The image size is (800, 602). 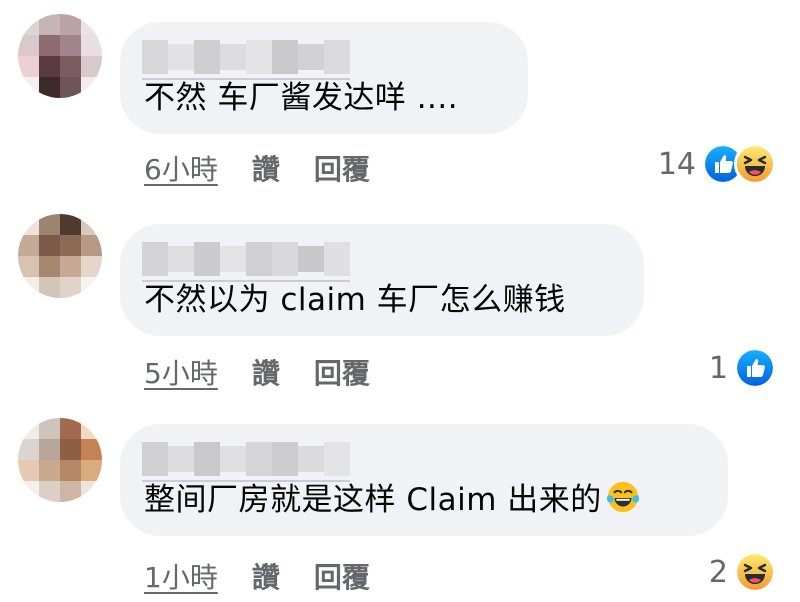 I want to click on reaction-summary: 1, so click(x=742, y=368).